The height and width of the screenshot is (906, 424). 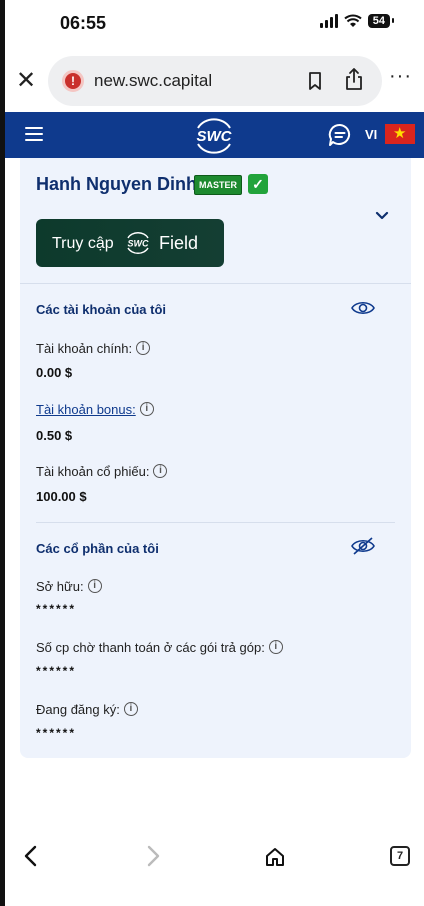 I want to click on swc-mini-logo: SWC, so click(x=138, y=243).